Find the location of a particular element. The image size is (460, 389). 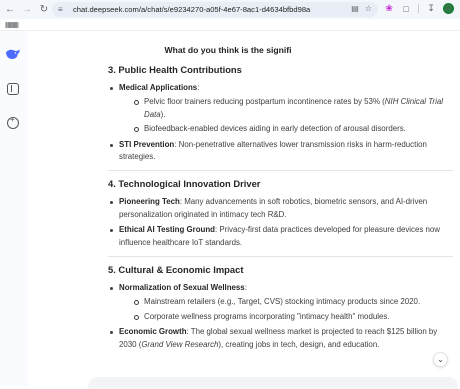

profile-initial: R is located at coordinates (448, 8).